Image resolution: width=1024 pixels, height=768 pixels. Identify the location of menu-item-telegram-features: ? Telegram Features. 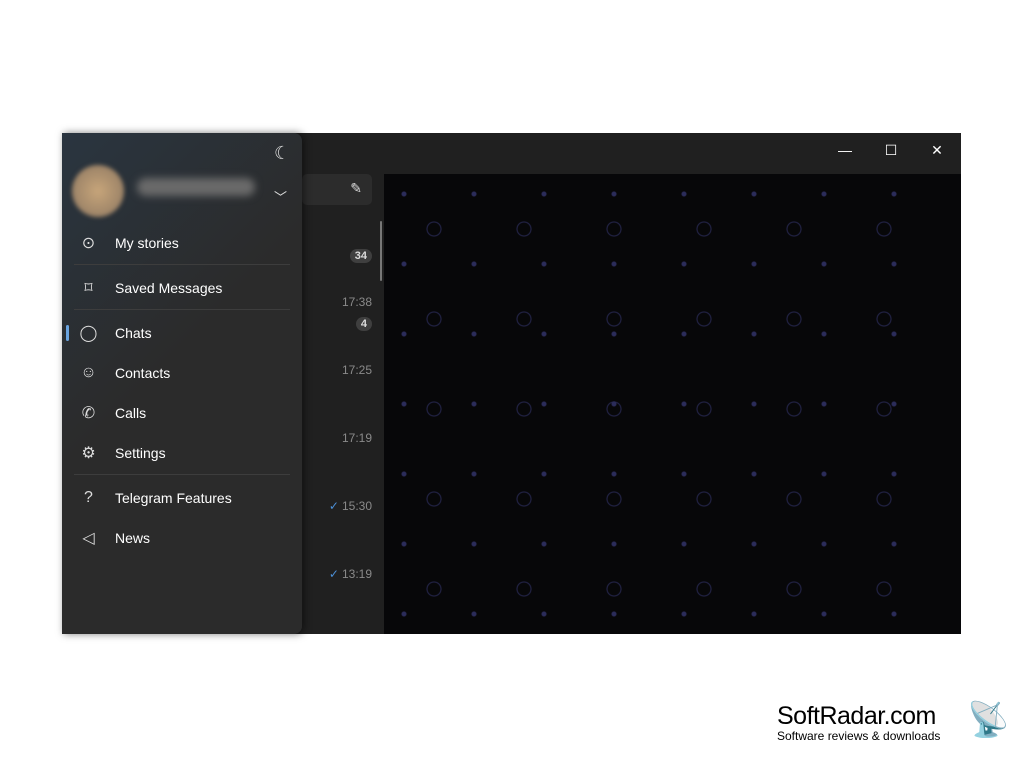
(182, 498).